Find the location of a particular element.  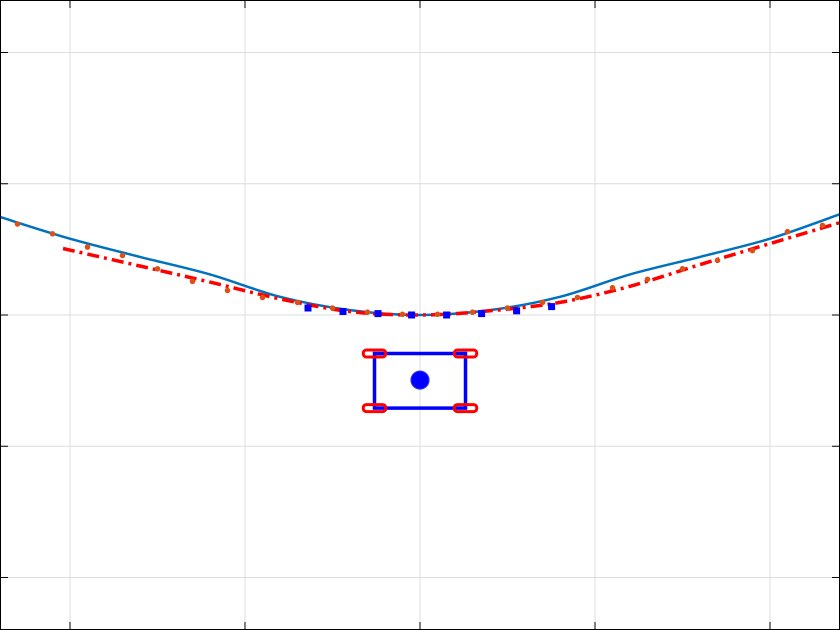

vehicle-center is located at coordinates (420, 380).